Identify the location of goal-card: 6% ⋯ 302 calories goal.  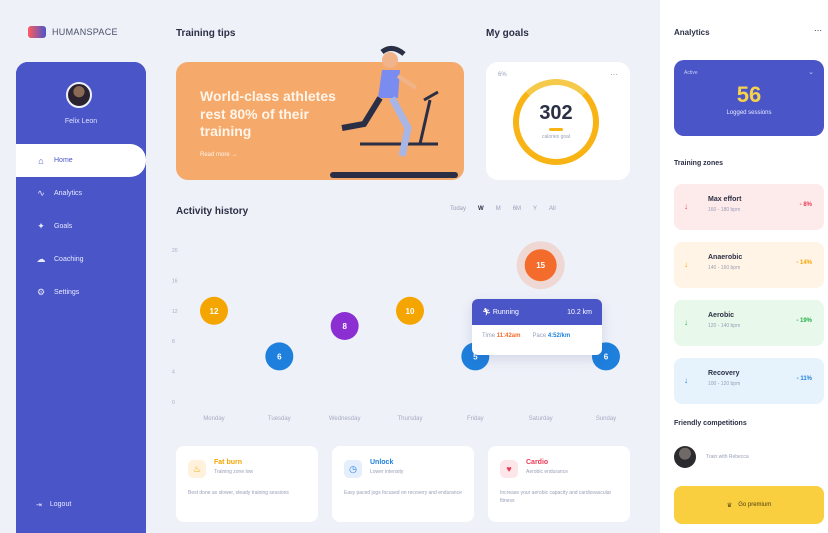
(558, 121).